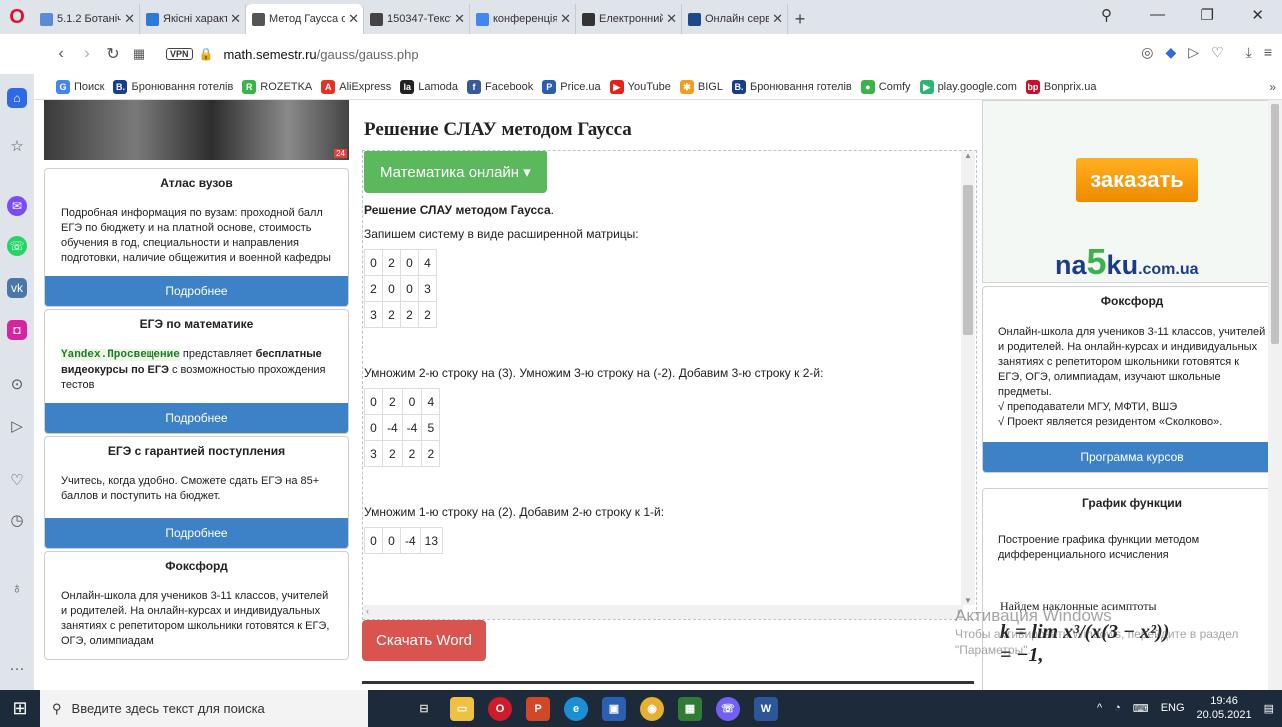 The width and height of the screenshot is (1282, 727). Describe the element at coordinates (17, 588) in the screenshot. I see `light-bulb-icon: ♁` at that location.